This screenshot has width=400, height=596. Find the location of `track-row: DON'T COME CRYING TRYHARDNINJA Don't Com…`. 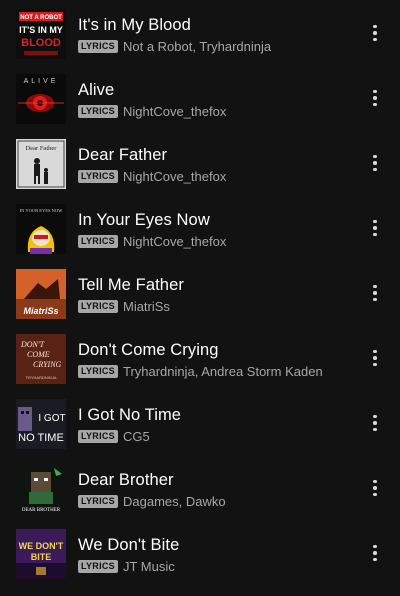

track-row: DON'T COME CRYING TRYHARDNINJA Don't Com… is located at coordinates (200, 357).